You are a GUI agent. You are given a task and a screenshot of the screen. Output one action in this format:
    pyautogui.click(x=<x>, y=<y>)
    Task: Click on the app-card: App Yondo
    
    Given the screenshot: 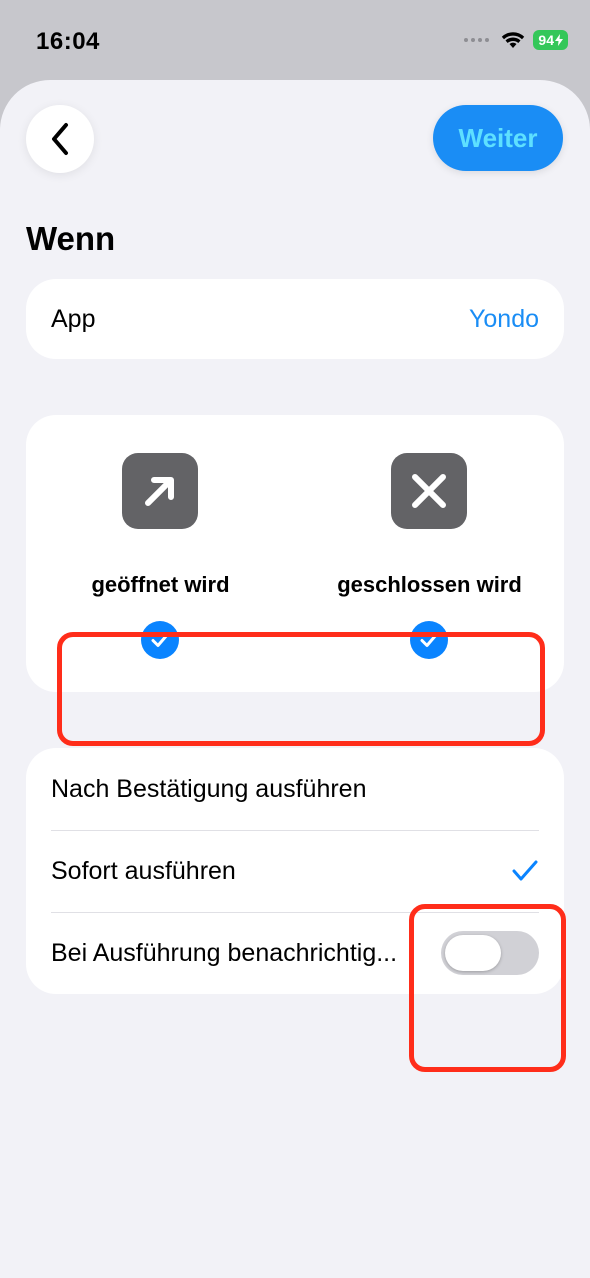 What is the action you would take?
    pyautogui.click(x=295, y=319)
    